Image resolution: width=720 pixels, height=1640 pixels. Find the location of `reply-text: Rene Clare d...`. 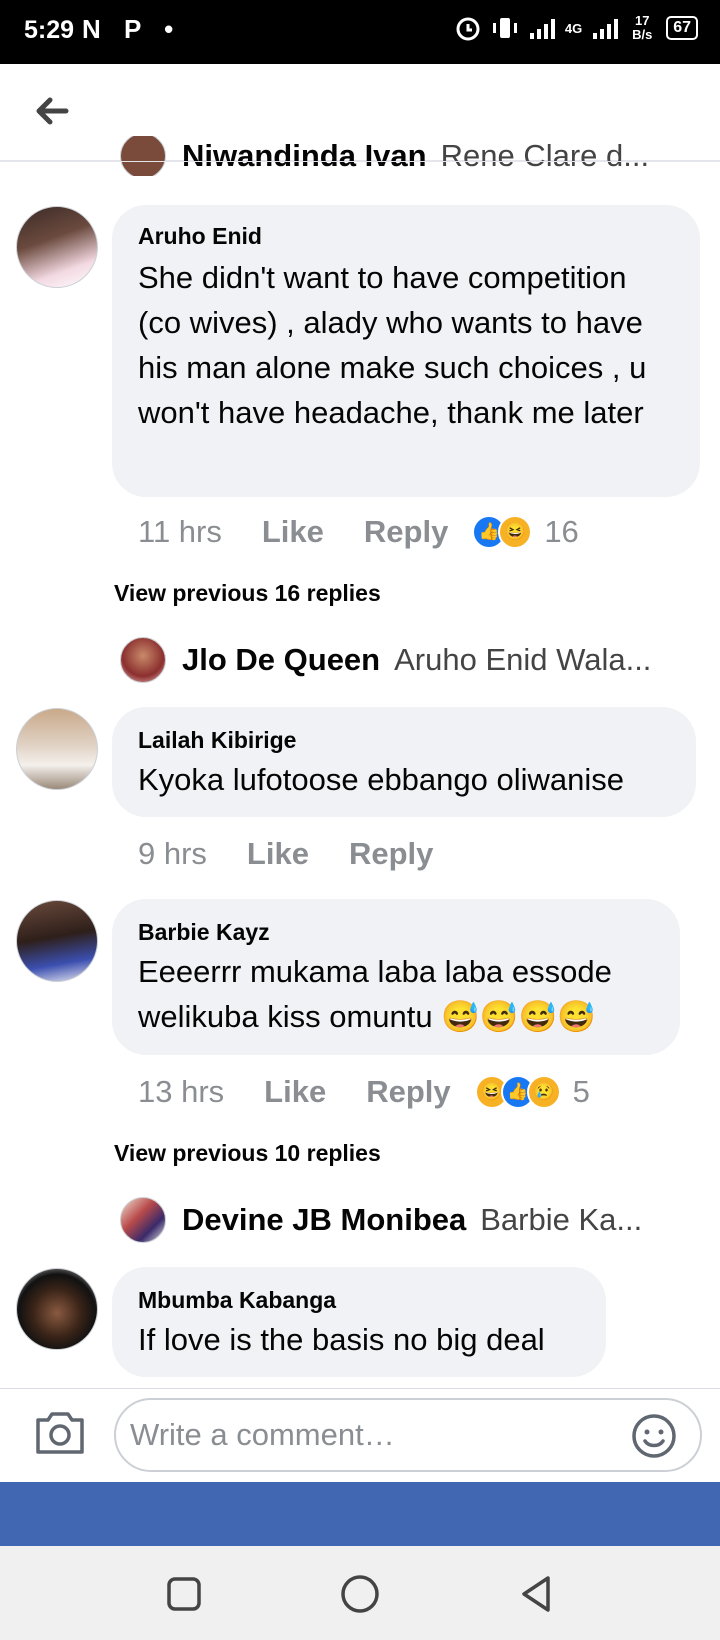

reply-text: Rene Clare d... is located at coordinates (545, 155).